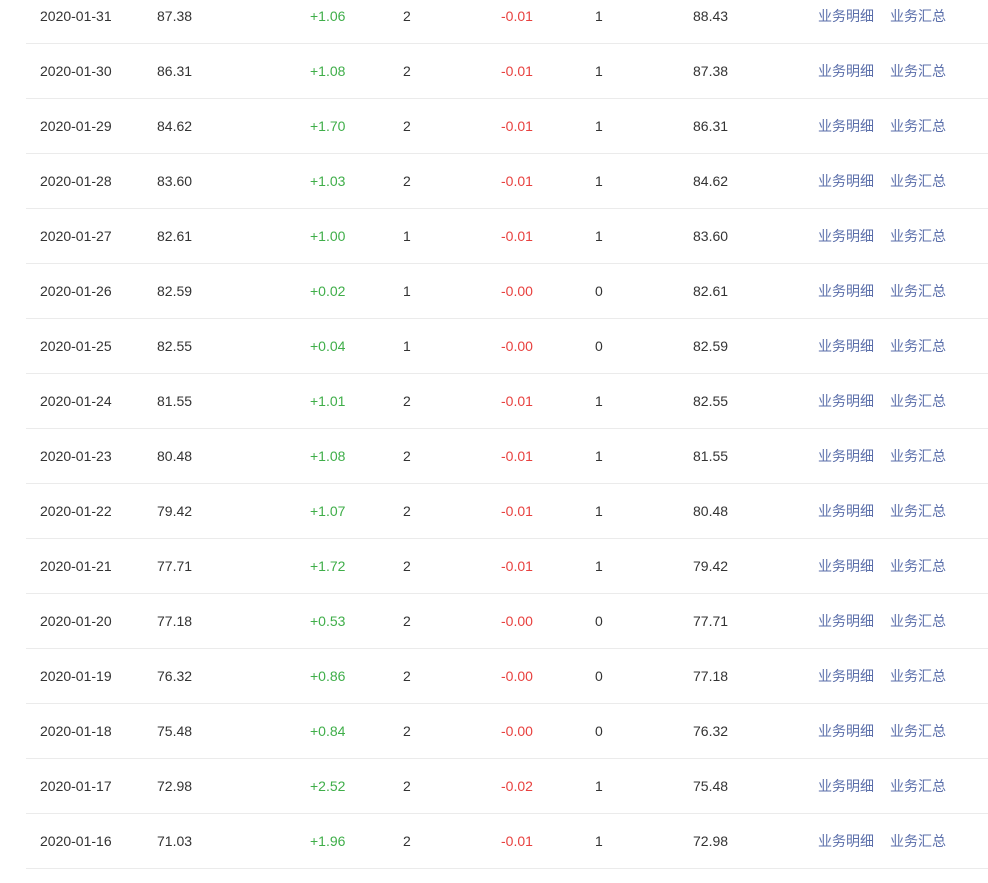 The image size is (988, 883). What do you see at coordinates (711, 291) in the screenshot?
I see `closing-value-cell: 82.61` at bounding box center [711, 291].